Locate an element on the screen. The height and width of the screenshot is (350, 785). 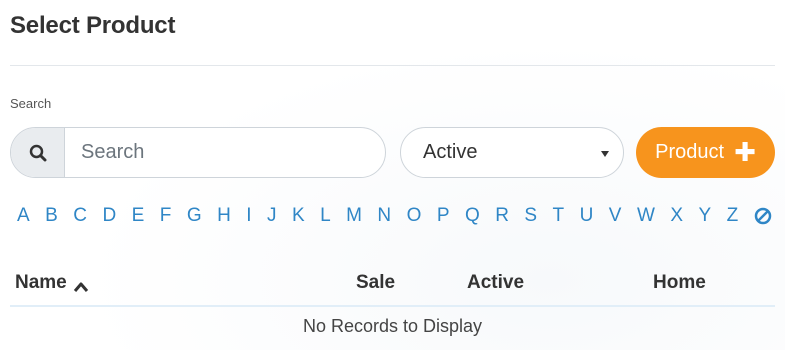
alphabet-letter-u: U is located at coordinates (587, 216).